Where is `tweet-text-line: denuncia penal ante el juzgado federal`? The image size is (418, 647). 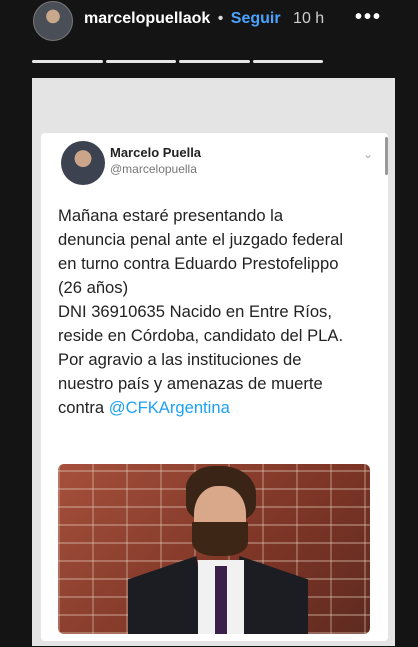 tweet-text-line: denuncia penal ante el juzgado federal is located at coordinates (201, 239).